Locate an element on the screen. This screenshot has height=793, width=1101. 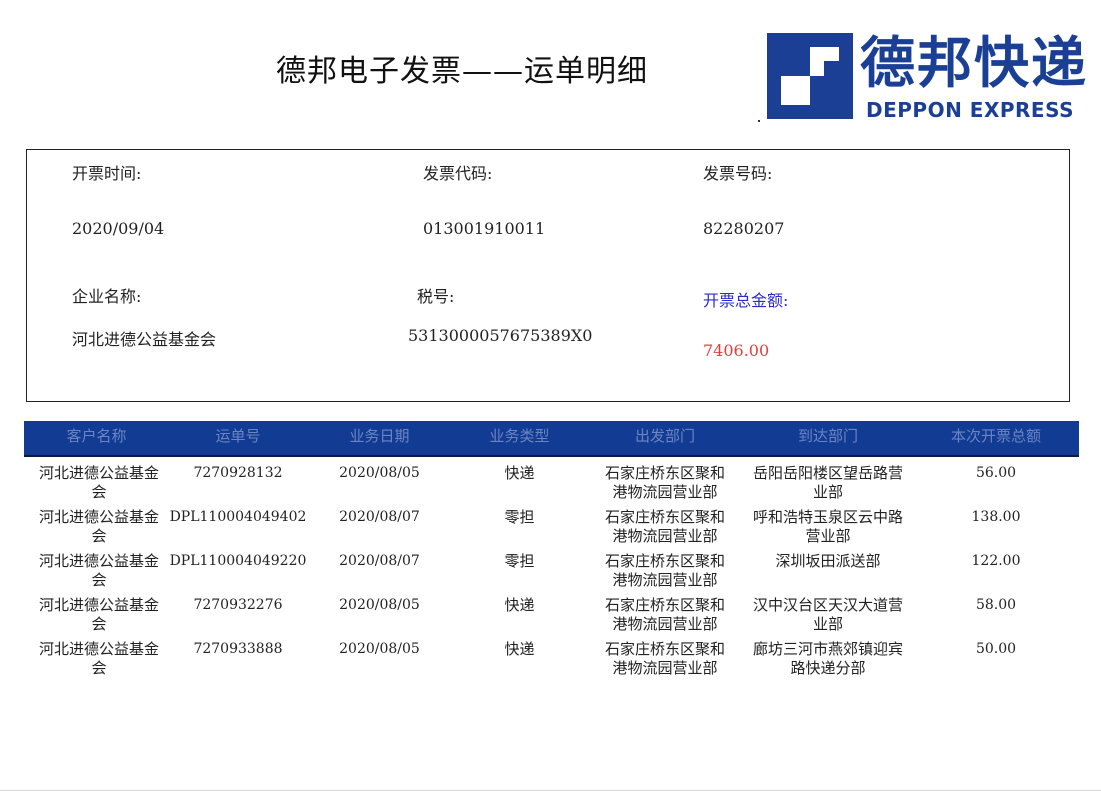
invoice-number-label: 发票号码: is located at coordinates (738, 173).